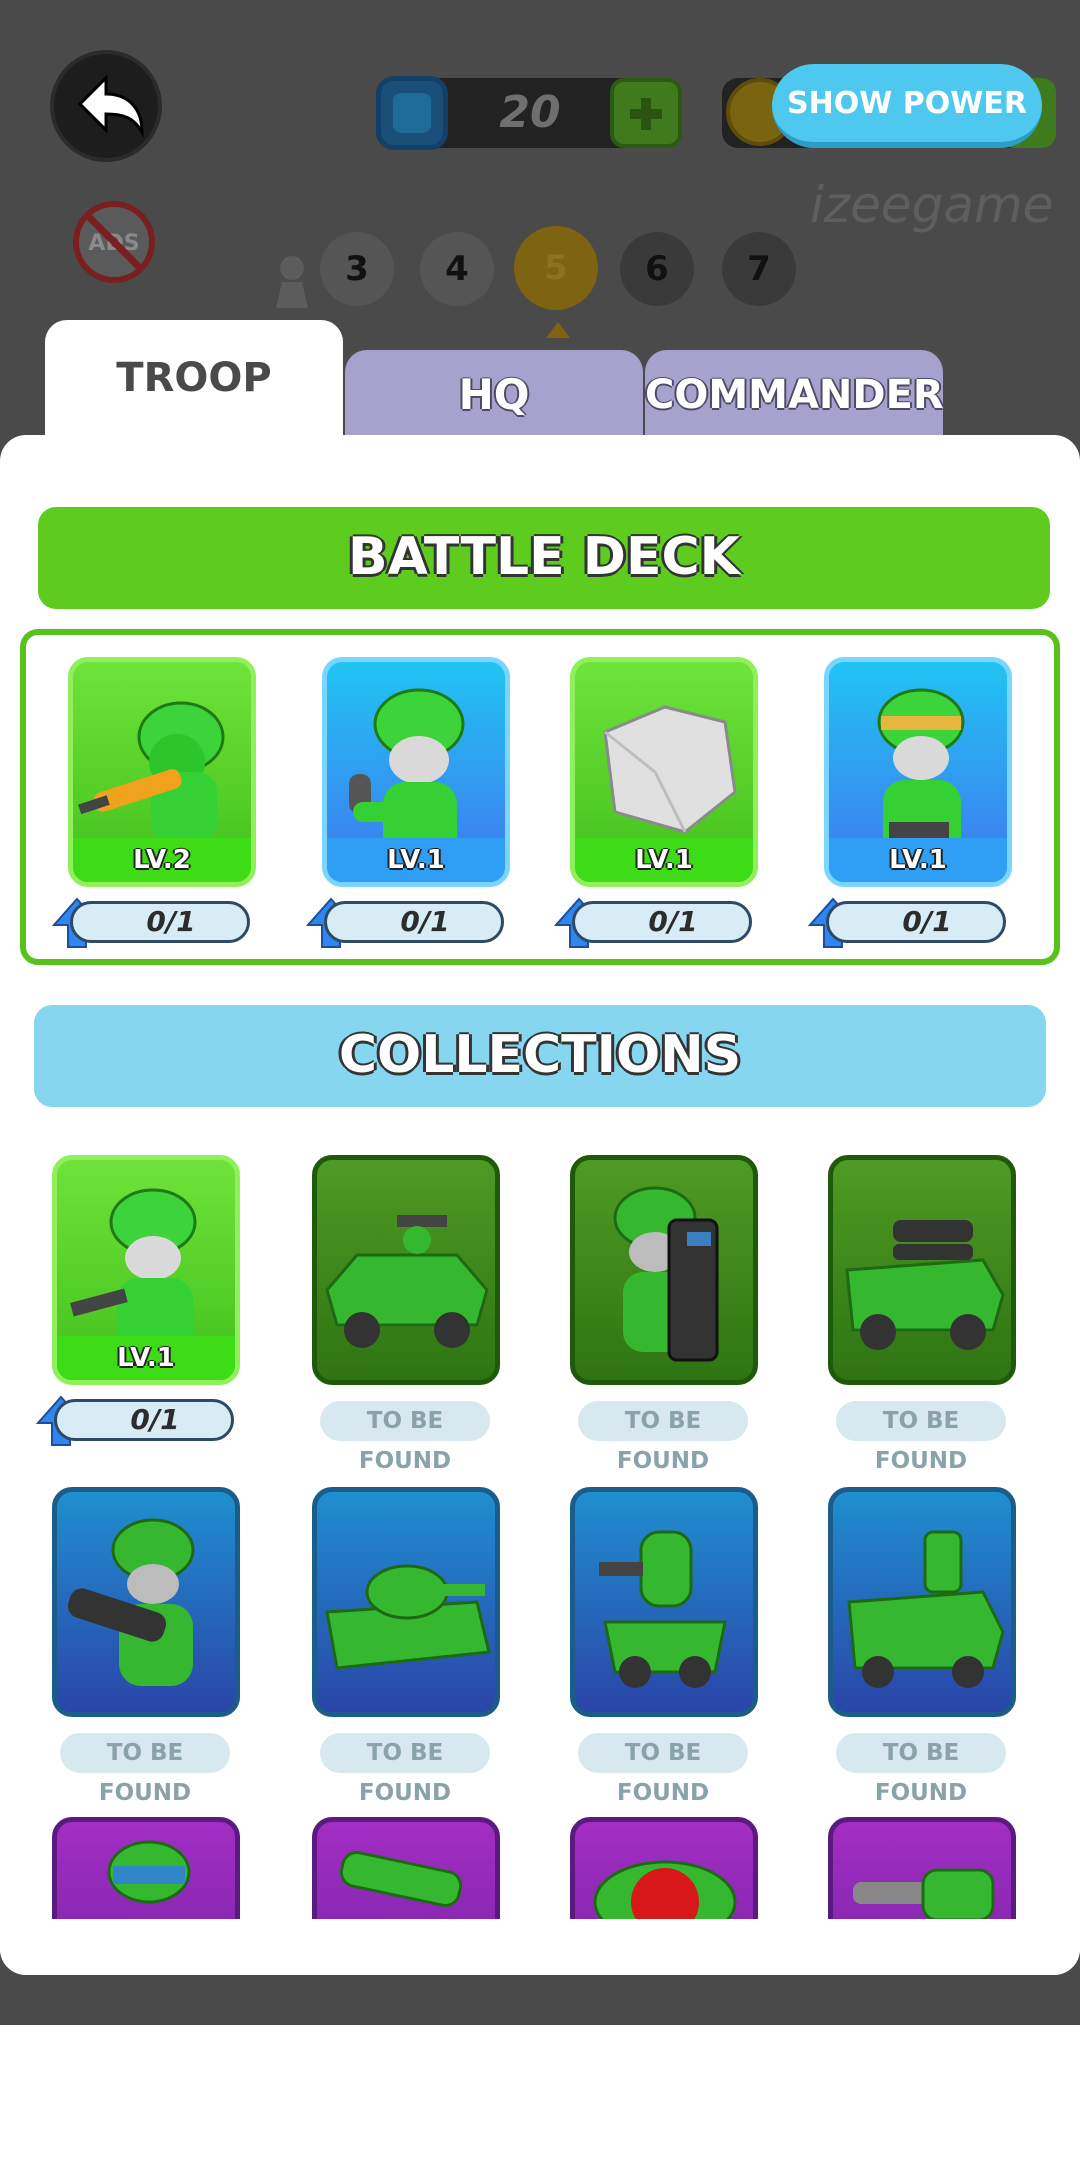  I want to click on collection-card-shield, so click(664, 1270).